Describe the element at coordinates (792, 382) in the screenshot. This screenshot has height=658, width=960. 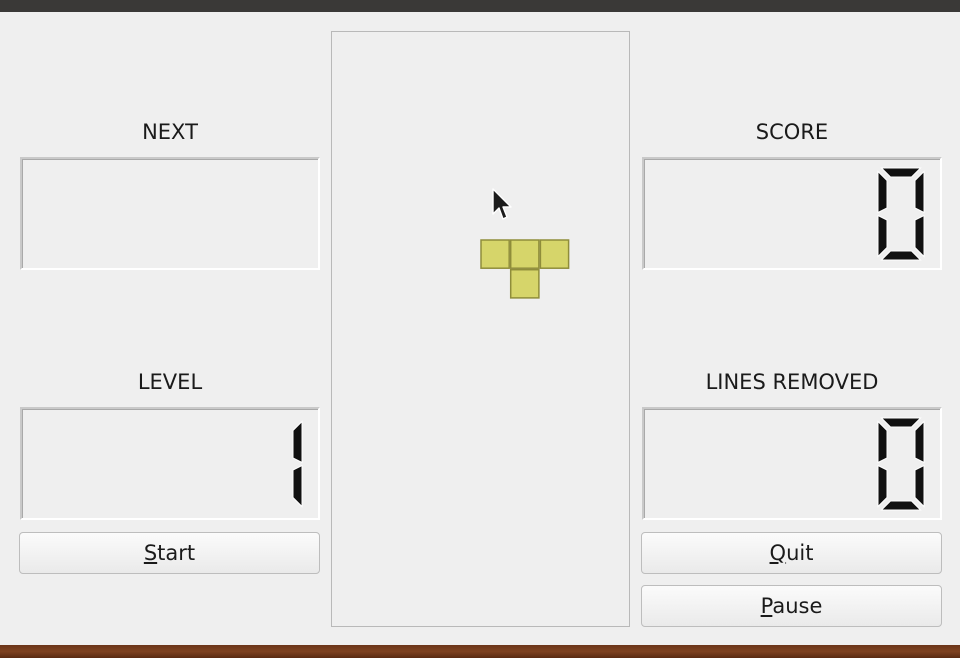
I see `lines-removed-label: LINES REMOVED` at that location.